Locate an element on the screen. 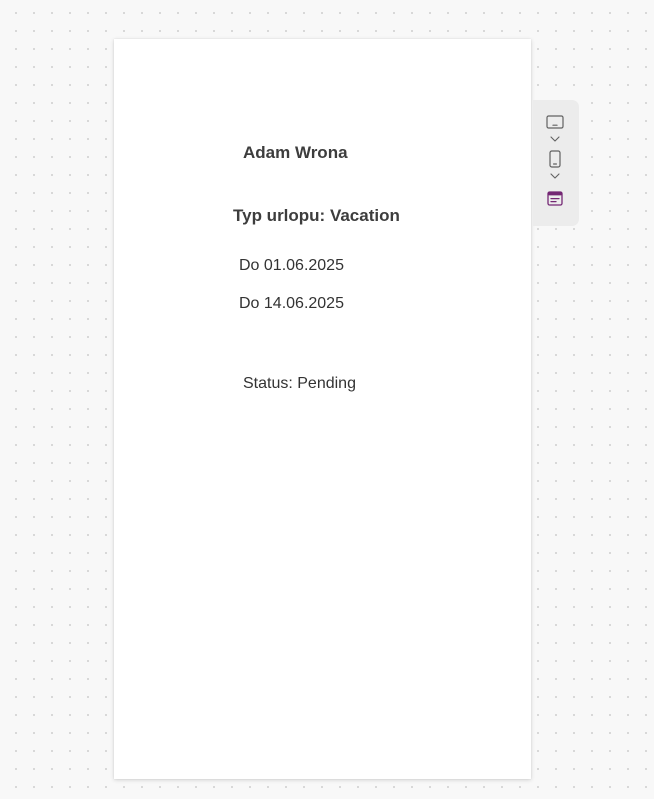 The width and height of the screenshot is (654, 799). date-to-label: Do 14.06.2025 is located at coordinates (291, 303).